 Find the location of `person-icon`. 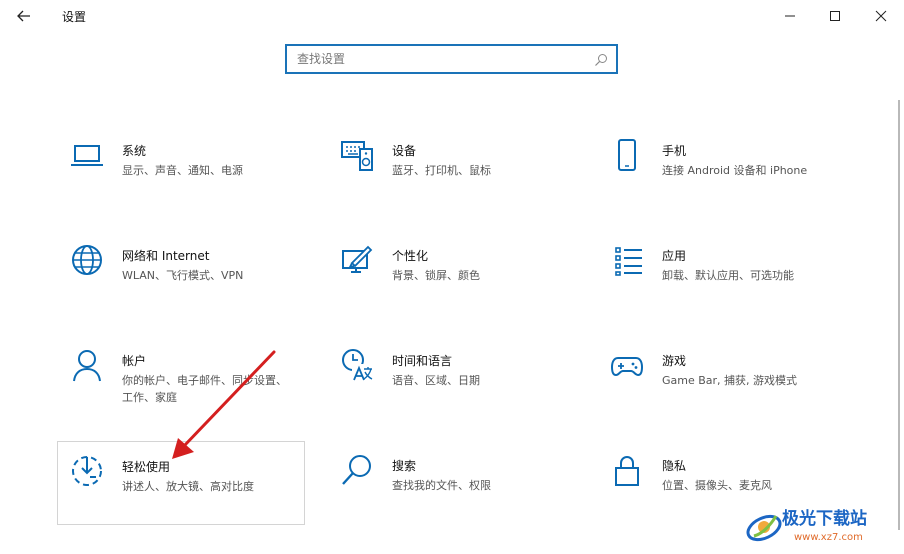

person-icon is located at coordinates (87, 366).